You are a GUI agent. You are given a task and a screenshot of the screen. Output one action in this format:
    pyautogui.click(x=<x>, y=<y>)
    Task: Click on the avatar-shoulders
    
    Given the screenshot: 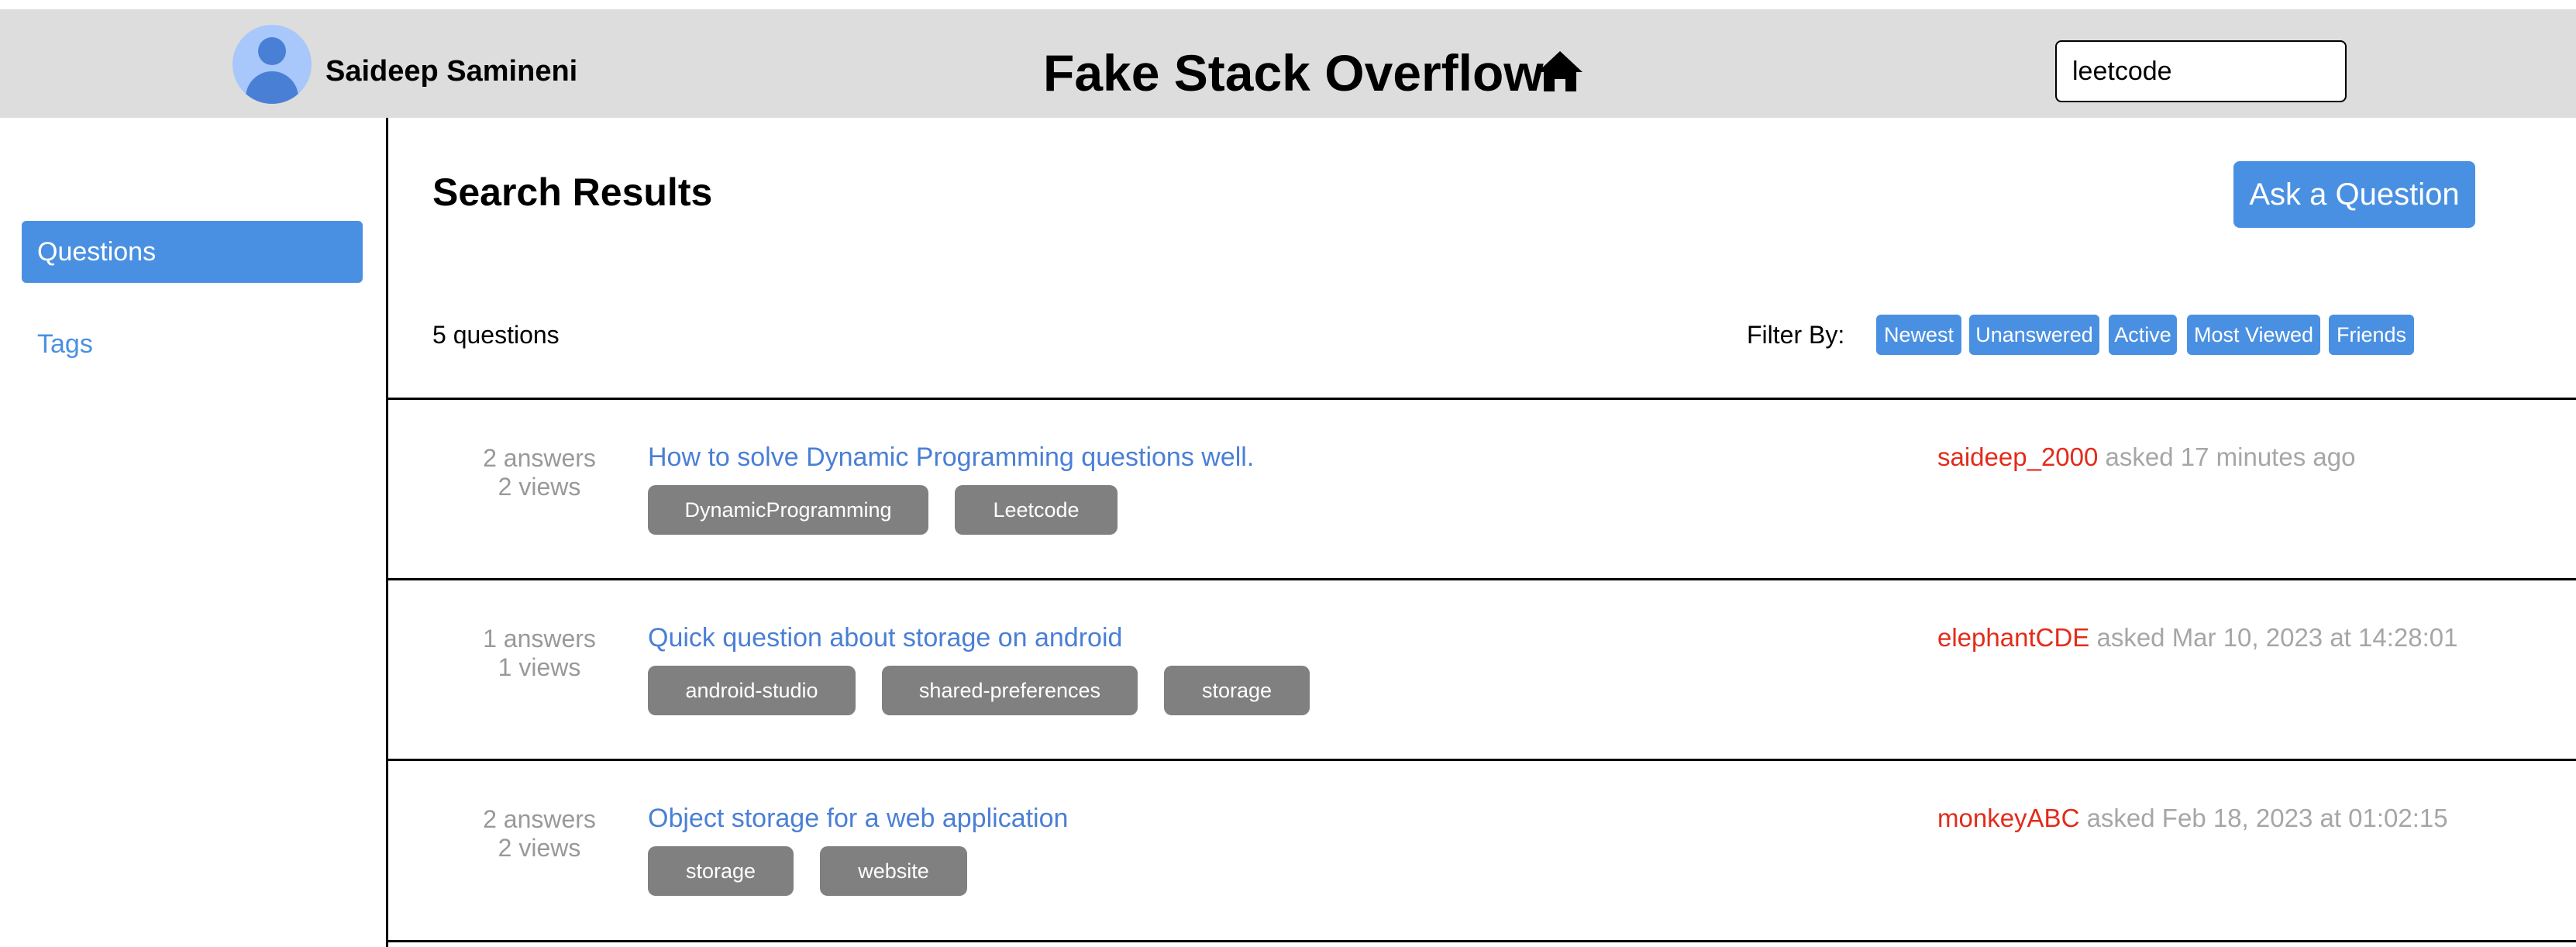 What is the action you would take?
    pyautogui.click(x=272, y=87)
    